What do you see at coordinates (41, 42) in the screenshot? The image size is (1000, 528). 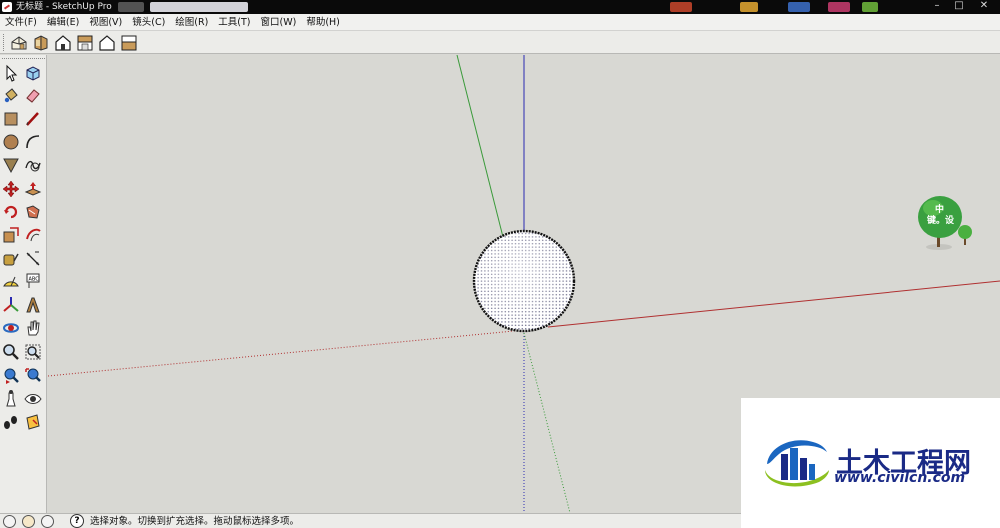 I see `top-view-icon` at bounding box center [41, 42].